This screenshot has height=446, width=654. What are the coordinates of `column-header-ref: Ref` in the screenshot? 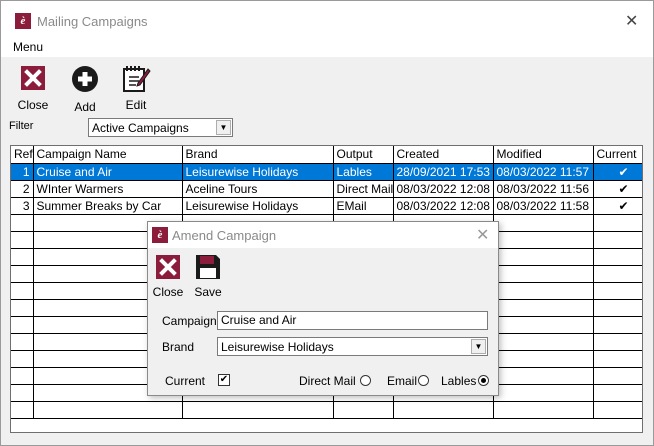 It's located at (22, 155).